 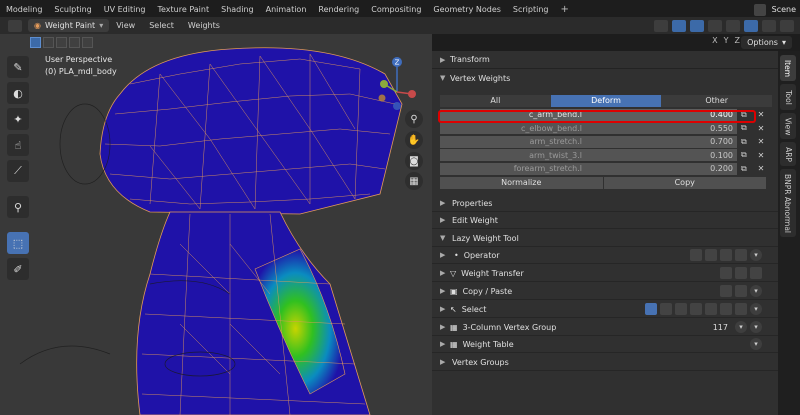 I want to click on smear-brush-icon: ☝, so click(x=18, y=145).